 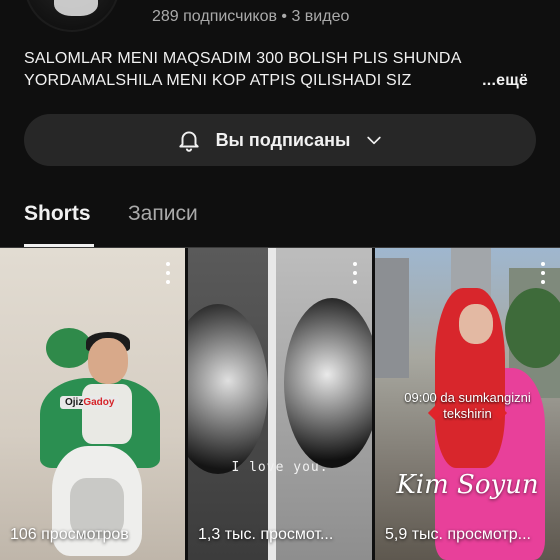 What do you see at coordinates (69, 534) in the screenshot?
I see `short-views: 106 просмотров` at bounding box center [69, 534].